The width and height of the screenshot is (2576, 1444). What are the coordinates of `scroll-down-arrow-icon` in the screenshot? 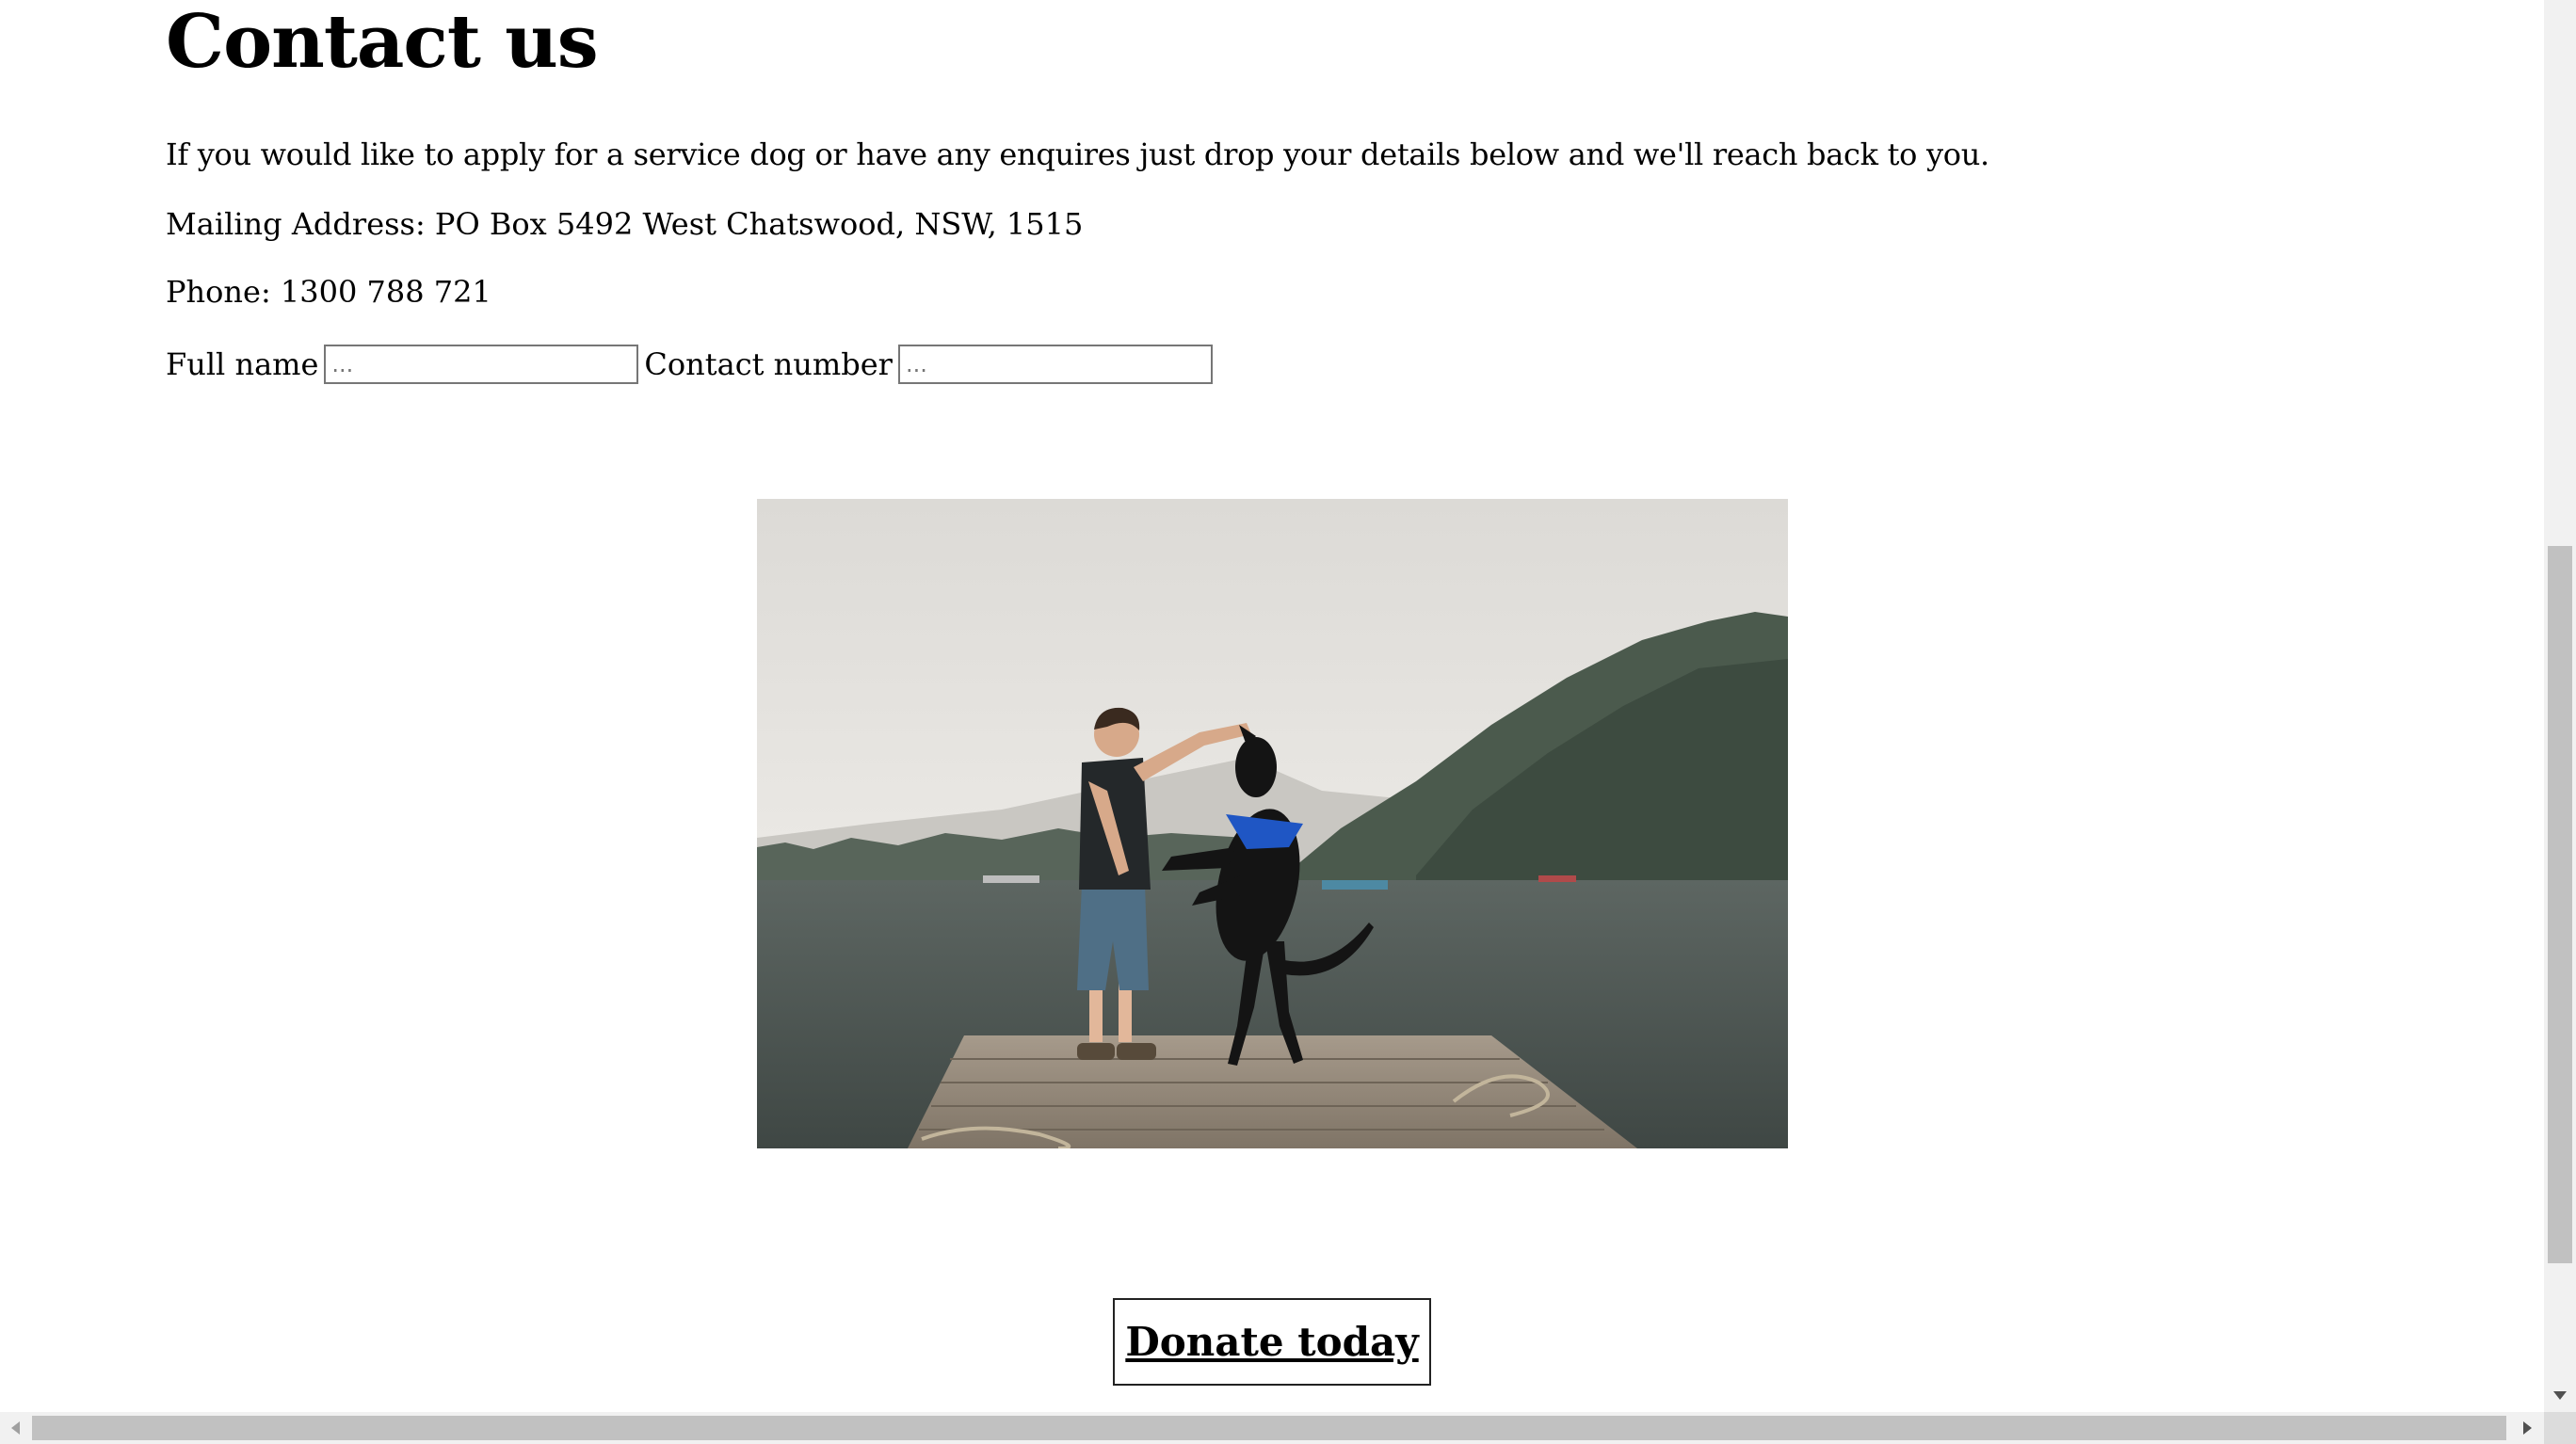 It's located at (2560, 1396).